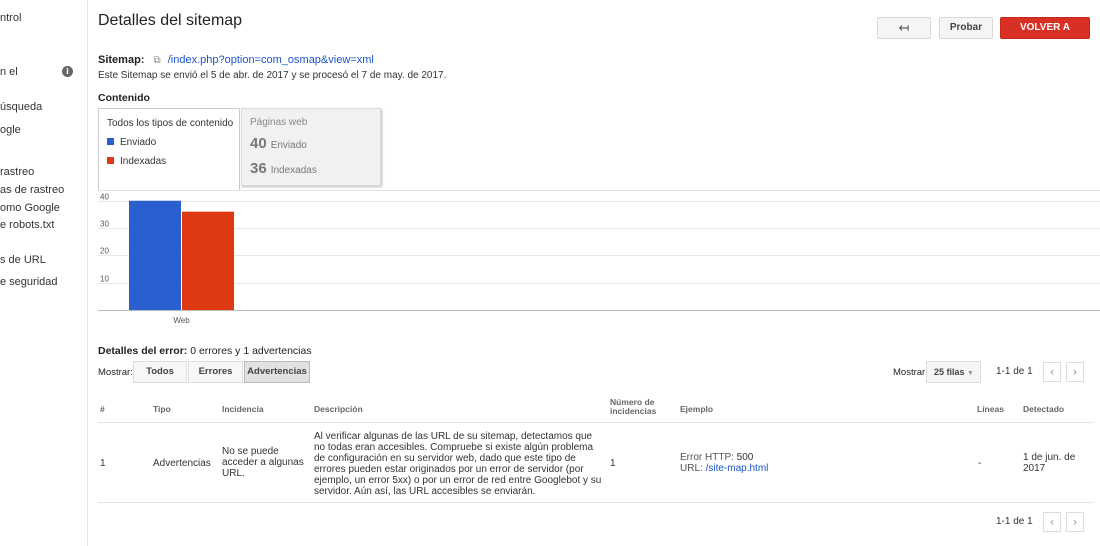 The image size is (1100, 546). Describe the element at coordinates (737, 468) in the screenshot. I see `example-url-link: /site-map.html` at that location.